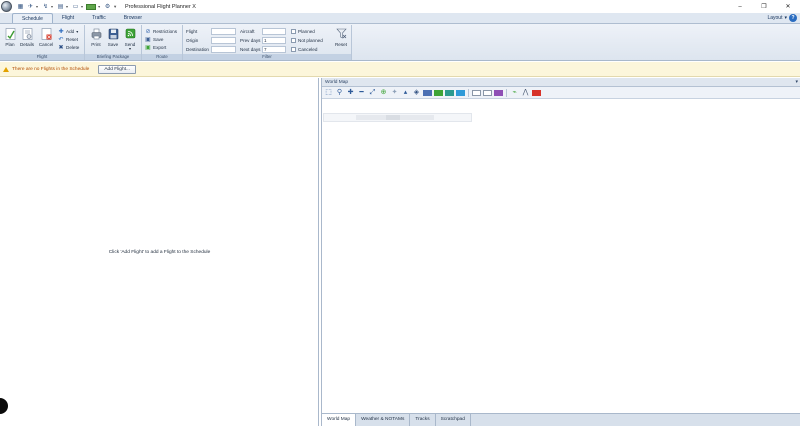 This screenshot has height=435, width=800. Describe the element at coordinates (113, 34) in the screenshot. I see `floppy-icon` at that location.